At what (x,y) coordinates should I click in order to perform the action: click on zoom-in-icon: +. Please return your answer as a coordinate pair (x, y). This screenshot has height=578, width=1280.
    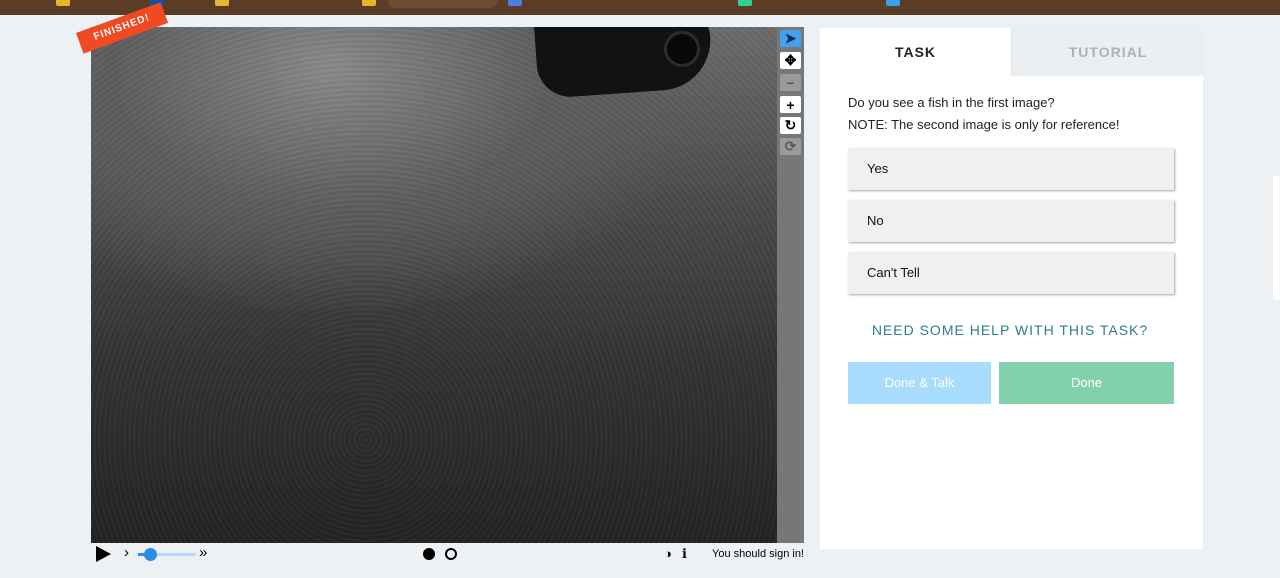
    Looking at the image, I should click on (790, 104).